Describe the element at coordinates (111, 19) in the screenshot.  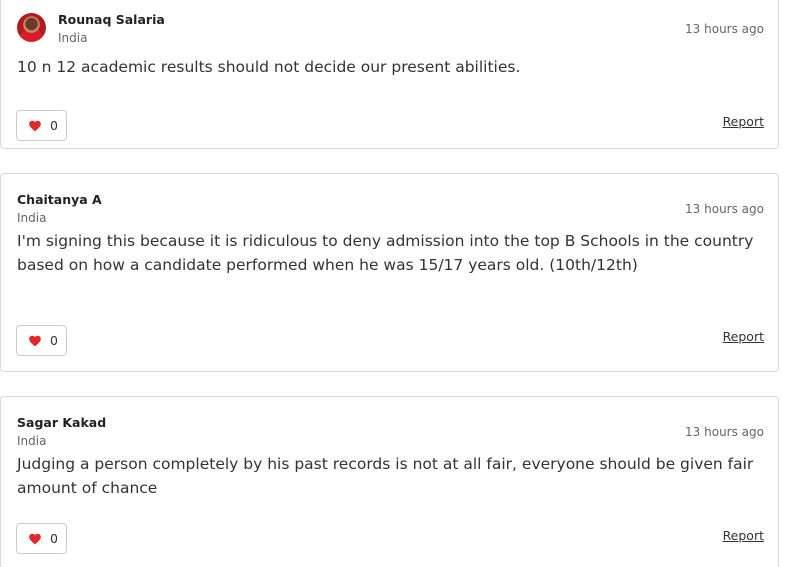
I see `commenter-name: Rounaq Salaria` at that location.